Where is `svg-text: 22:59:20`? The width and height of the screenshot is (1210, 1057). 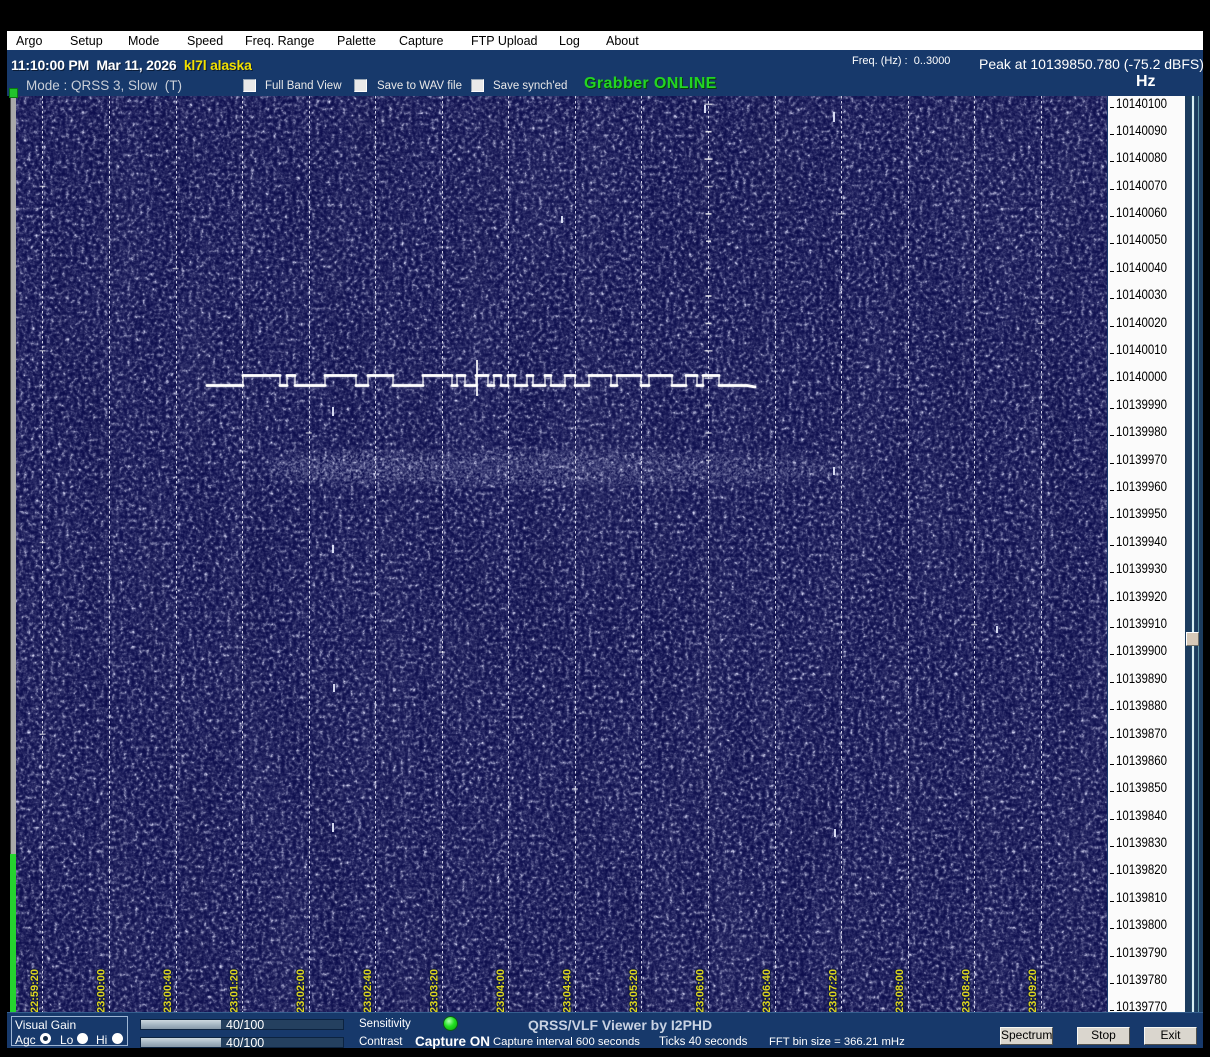 svg-text: 22:59:20 is located at coordinates (35, 990).